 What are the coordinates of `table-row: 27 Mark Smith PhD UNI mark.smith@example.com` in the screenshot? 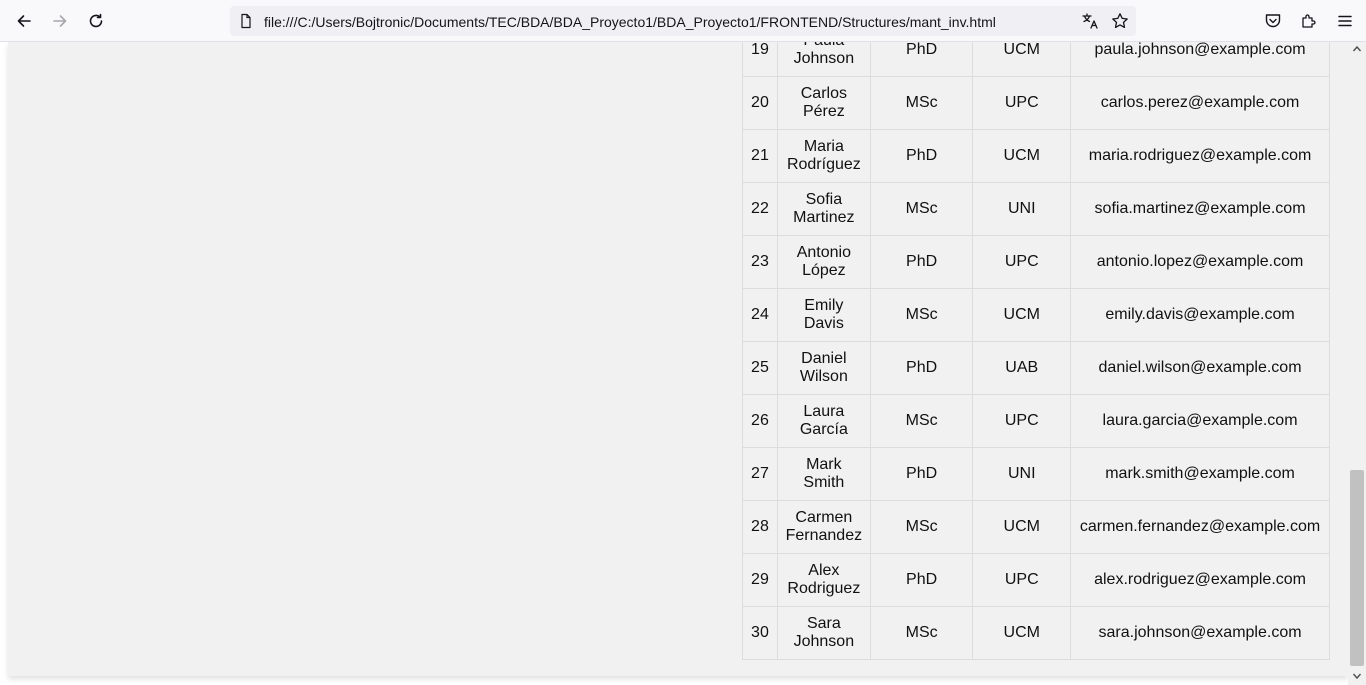 It's located at (1036, 474).